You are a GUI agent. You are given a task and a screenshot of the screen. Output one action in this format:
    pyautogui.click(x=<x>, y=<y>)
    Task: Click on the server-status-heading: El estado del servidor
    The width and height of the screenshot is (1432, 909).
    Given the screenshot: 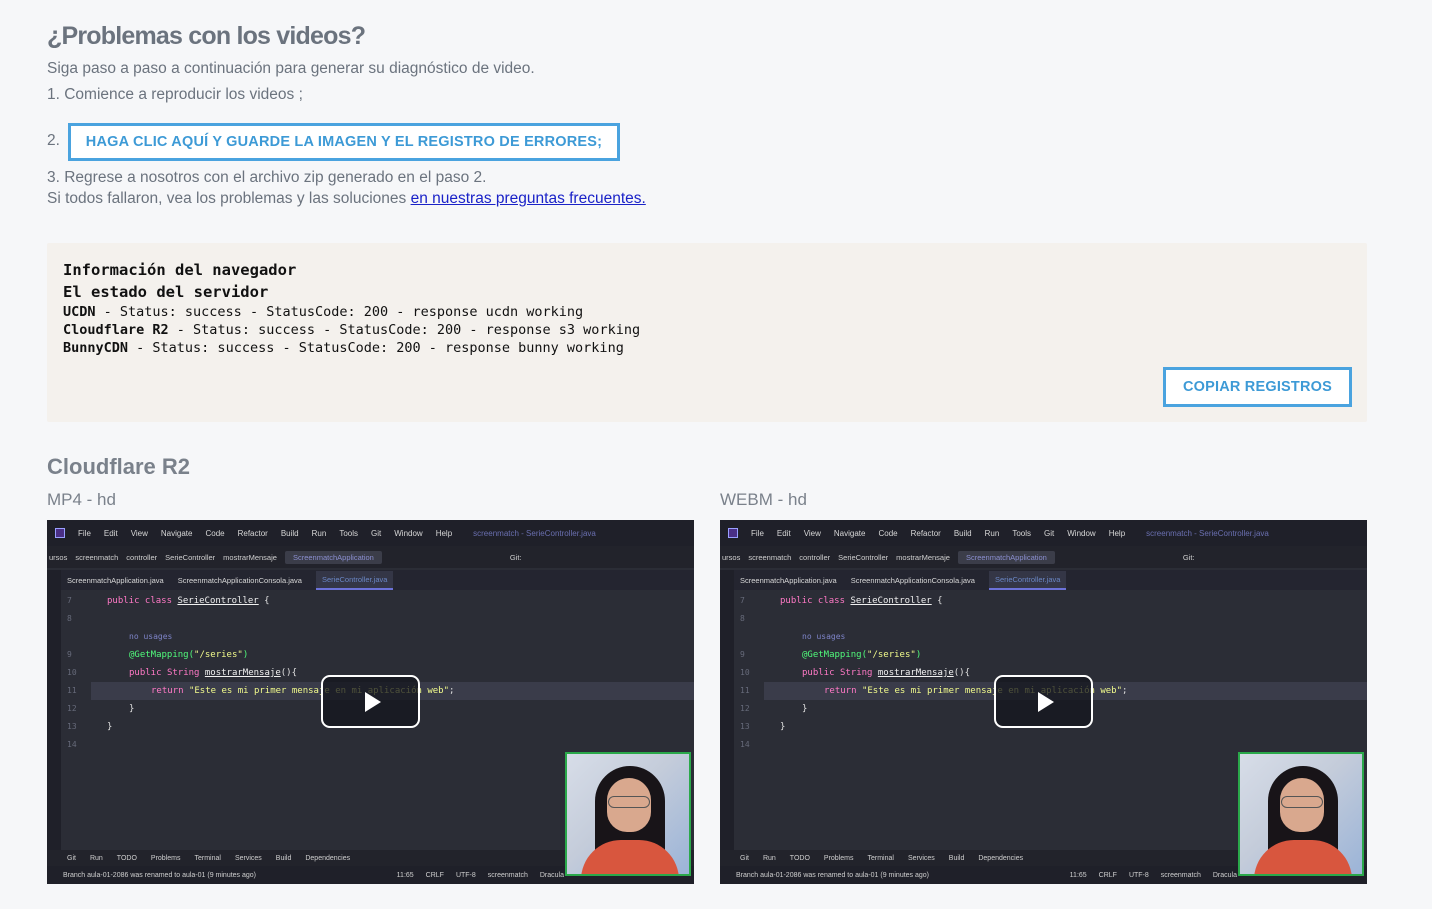 What is the action you would take?
    pyautogui.click(x=166, y=292)
    